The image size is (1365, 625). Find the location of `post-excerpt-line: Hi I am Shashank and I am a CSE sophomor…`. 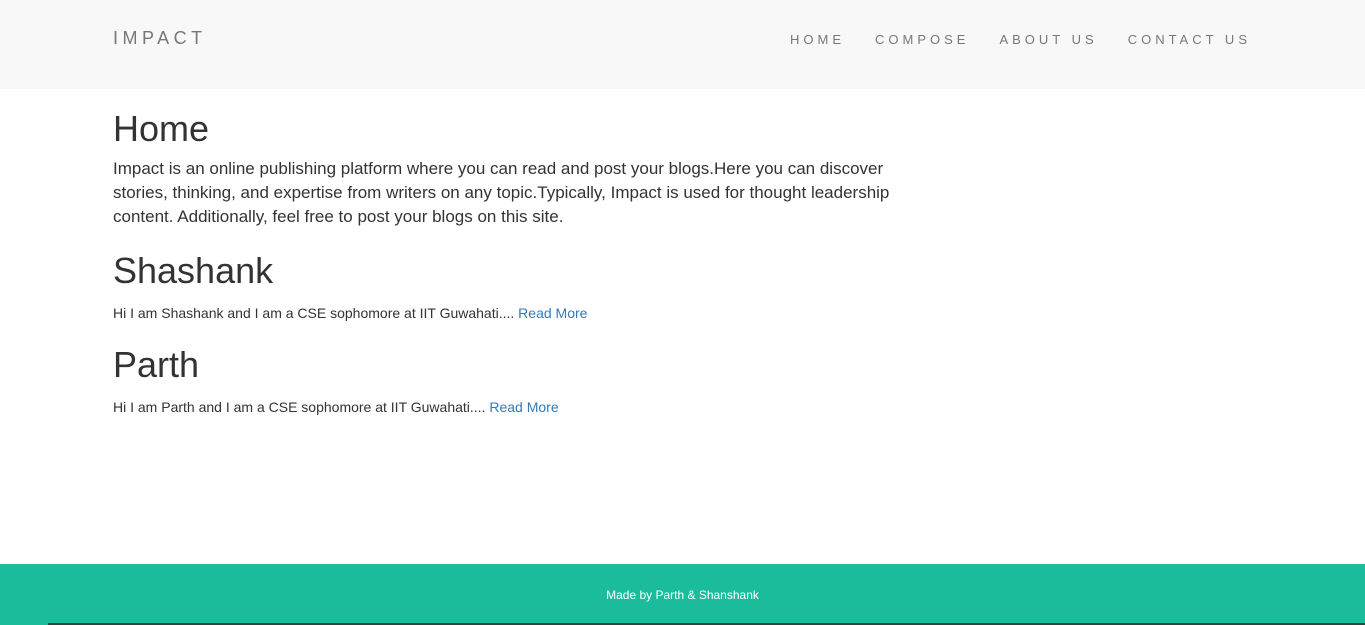

post-excerpt-line: Hi I am Shashank and I am a CSE sophomor… is located at coordinates (513, 313).